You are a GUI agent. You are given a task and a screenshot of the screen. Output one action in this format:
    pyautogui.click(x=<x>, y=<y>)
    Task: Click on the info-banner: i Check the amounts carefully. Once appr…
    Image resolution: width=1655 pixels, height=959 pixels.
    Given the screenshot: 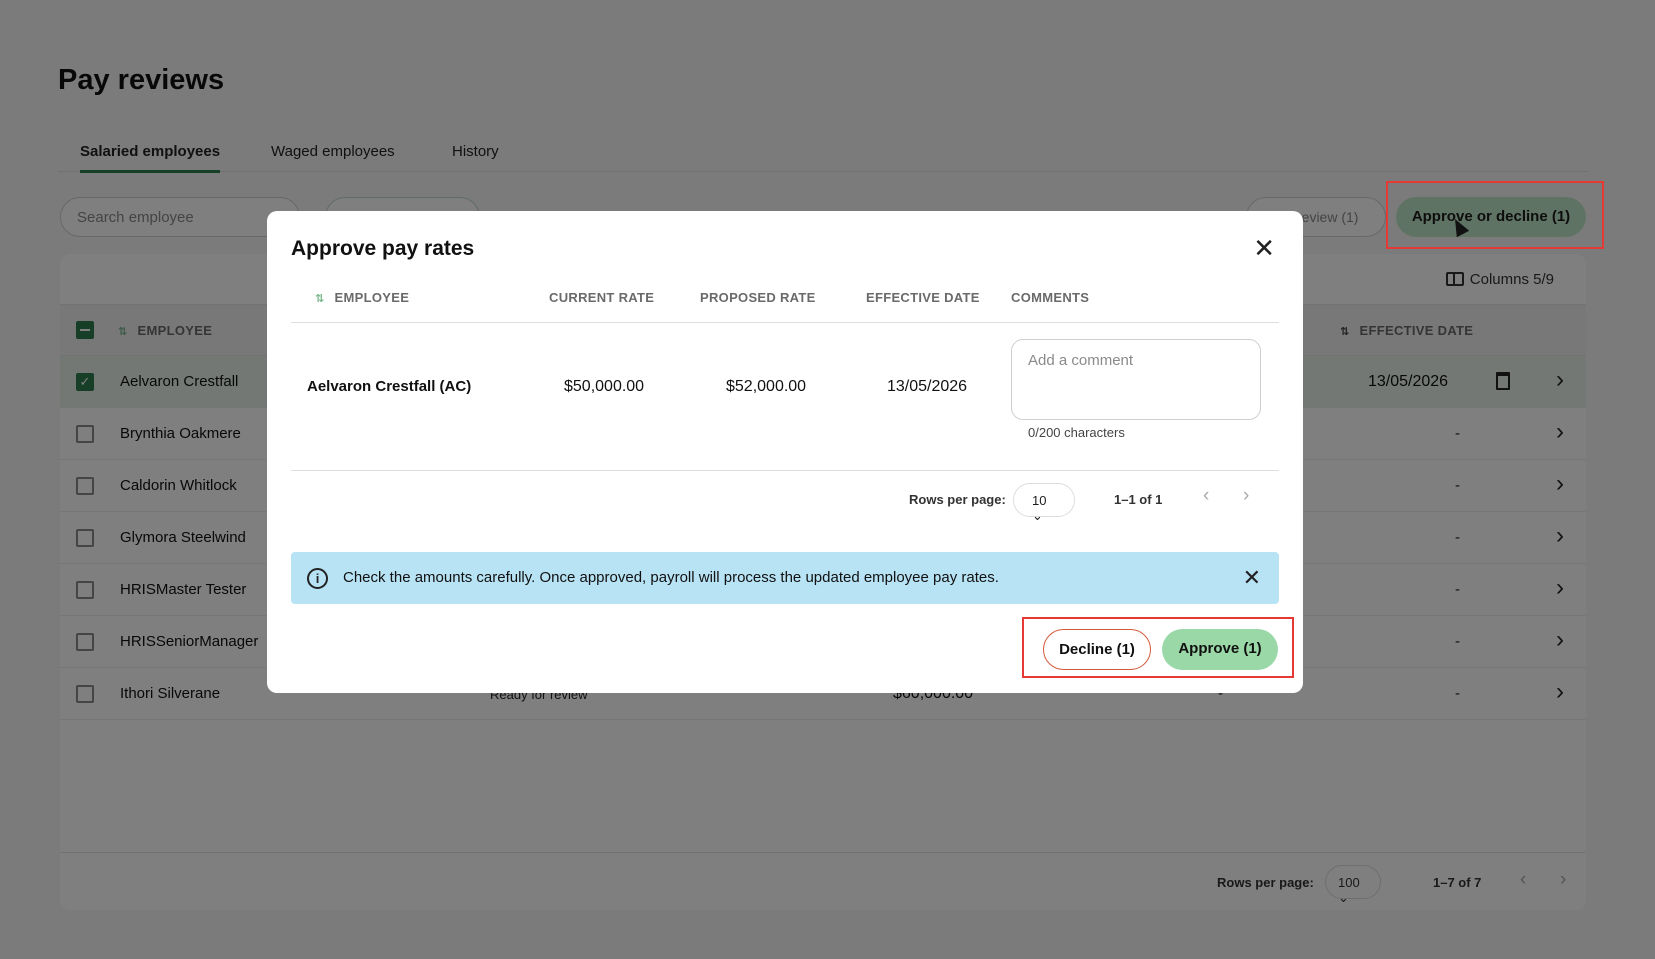 What is the action you would take?
    pyautogui.click(x=785, y=578)
    